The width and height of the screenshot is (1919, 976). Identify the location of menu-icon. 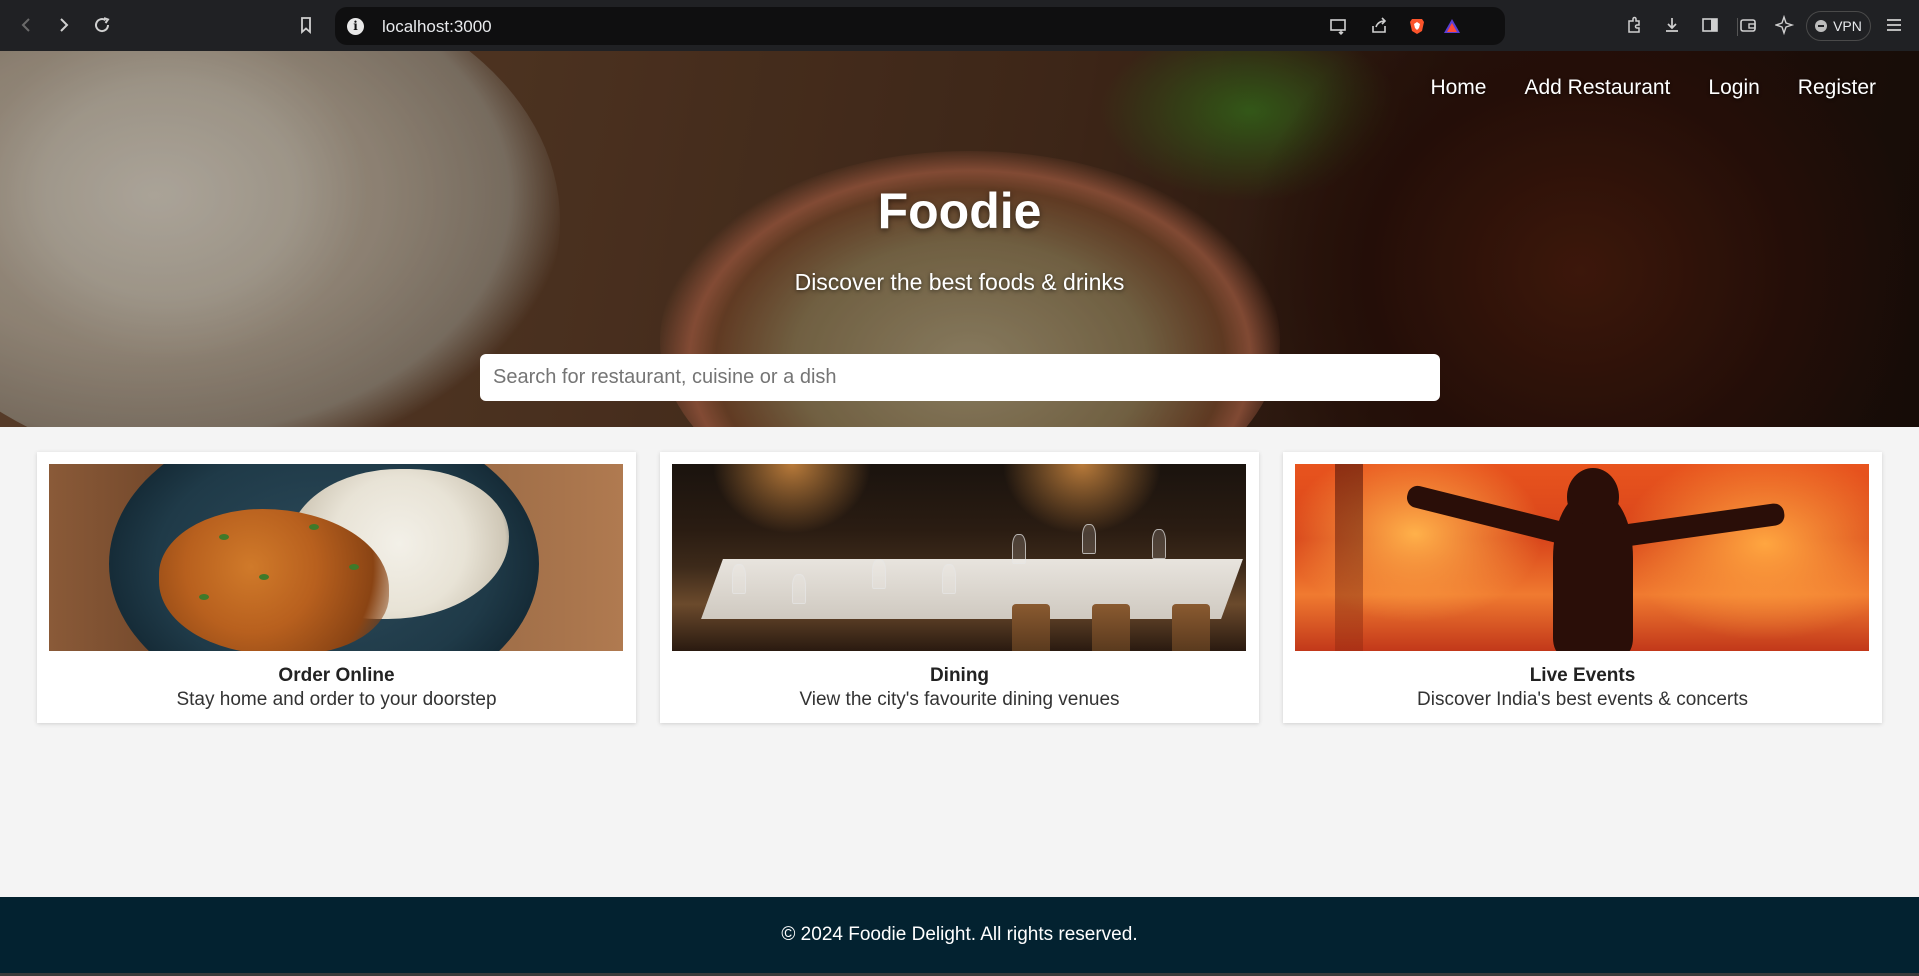
(1894, 25).